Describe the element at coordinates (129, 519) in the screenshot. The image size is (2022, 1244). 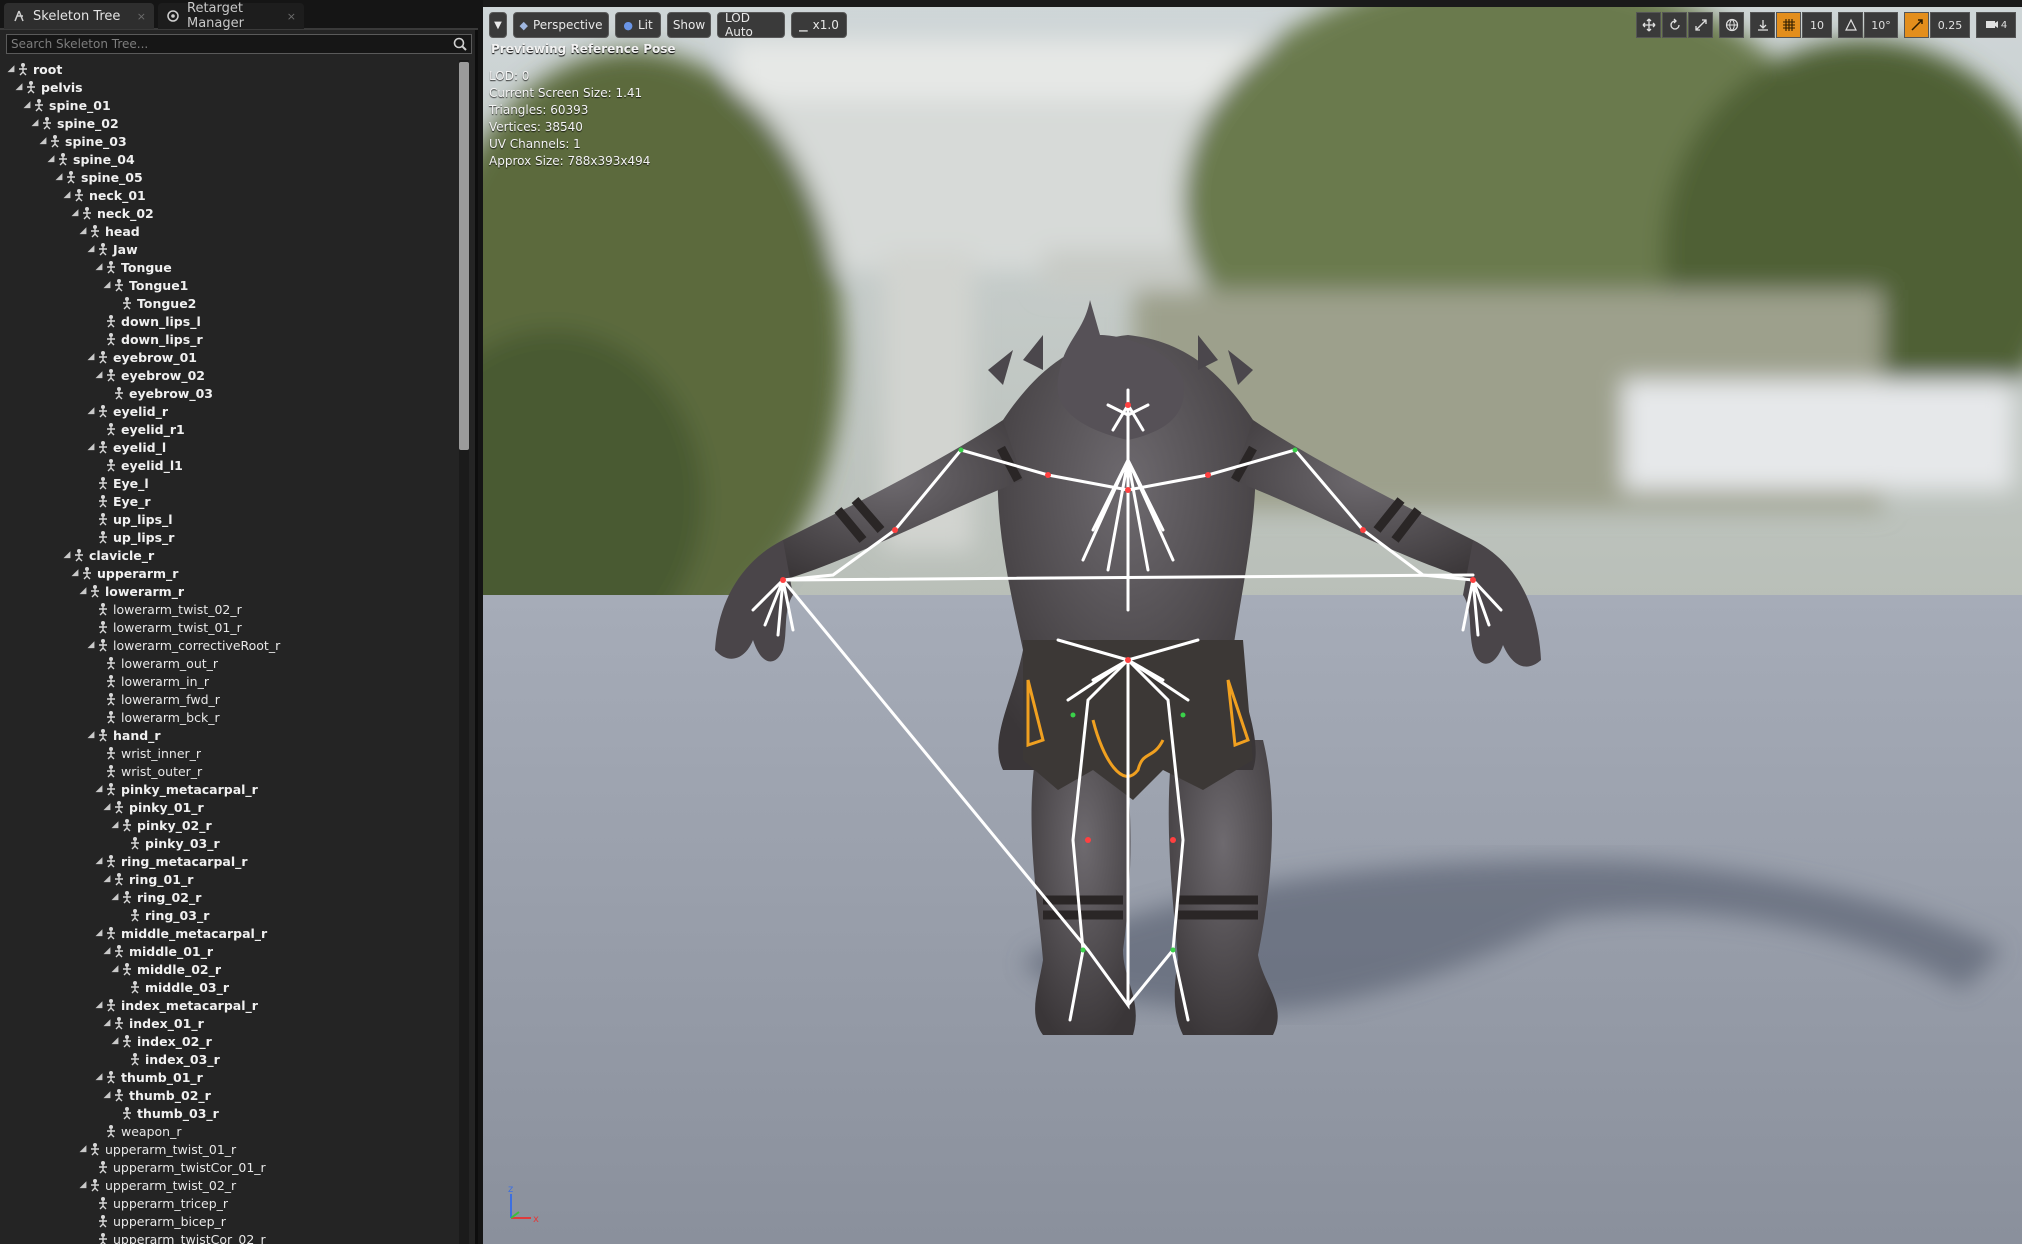
I see `tree-row: up_lips_l` at that location.